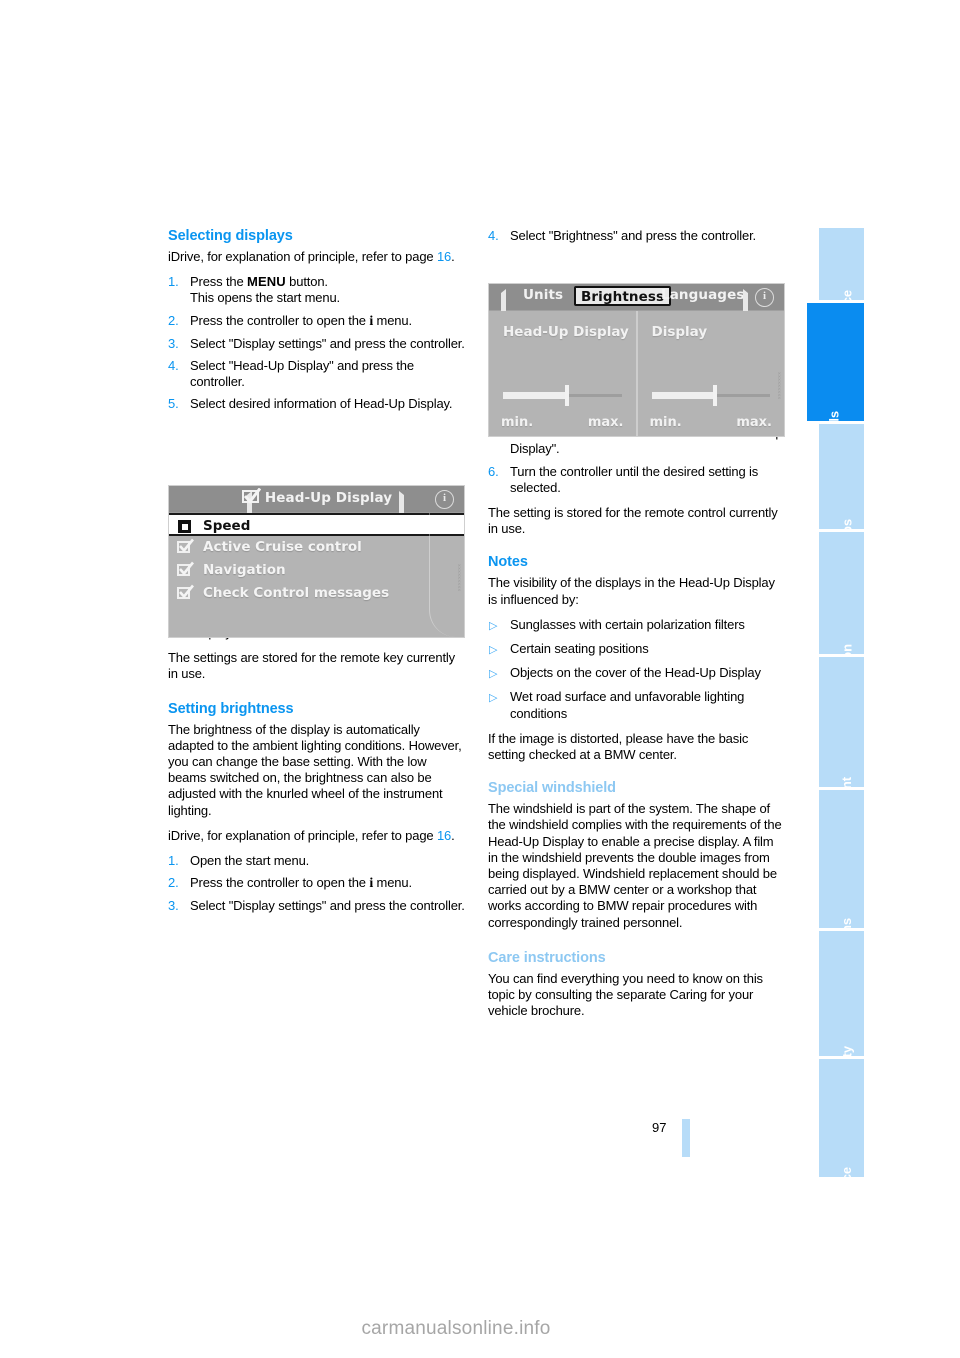 This screenshot has height=1358, width=960. What do you see at coordinates (841, 506) in the screenshot?
I see `sidebar-item-driving-tips: Driving tips` at bounding box center [841, 506].